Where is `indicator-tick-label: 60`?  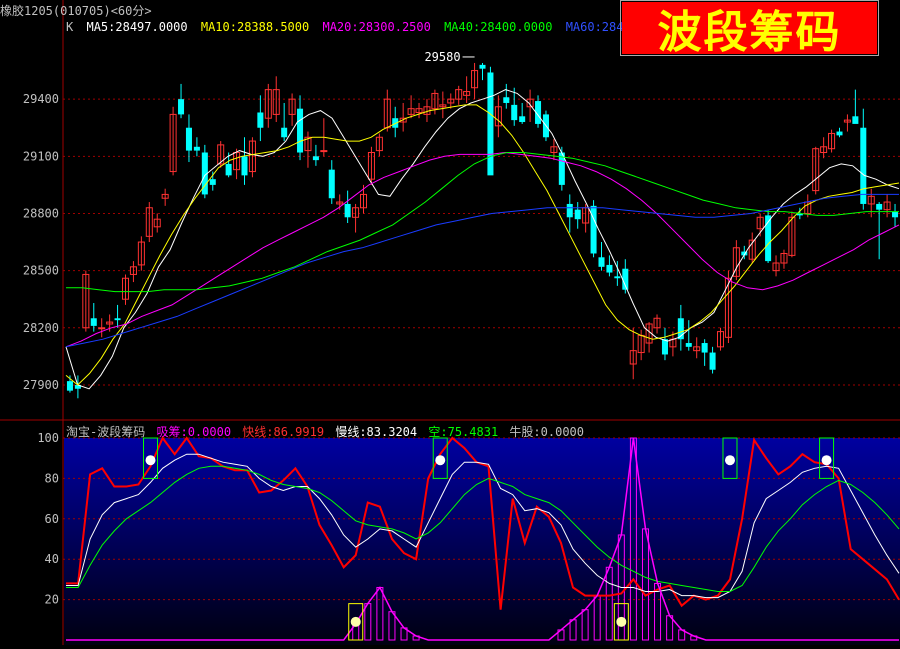
indicator-tick-label: 60 is located at coordinates (52, 519).